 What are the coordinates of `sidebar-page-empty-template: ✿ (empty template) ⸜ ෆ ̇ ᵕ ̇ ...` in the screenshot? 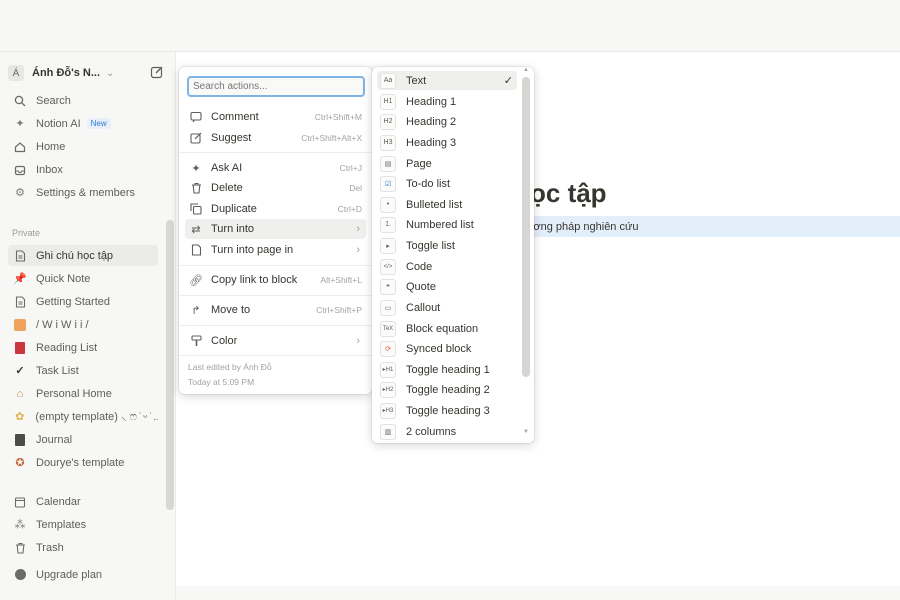 It's located at (83, 416).